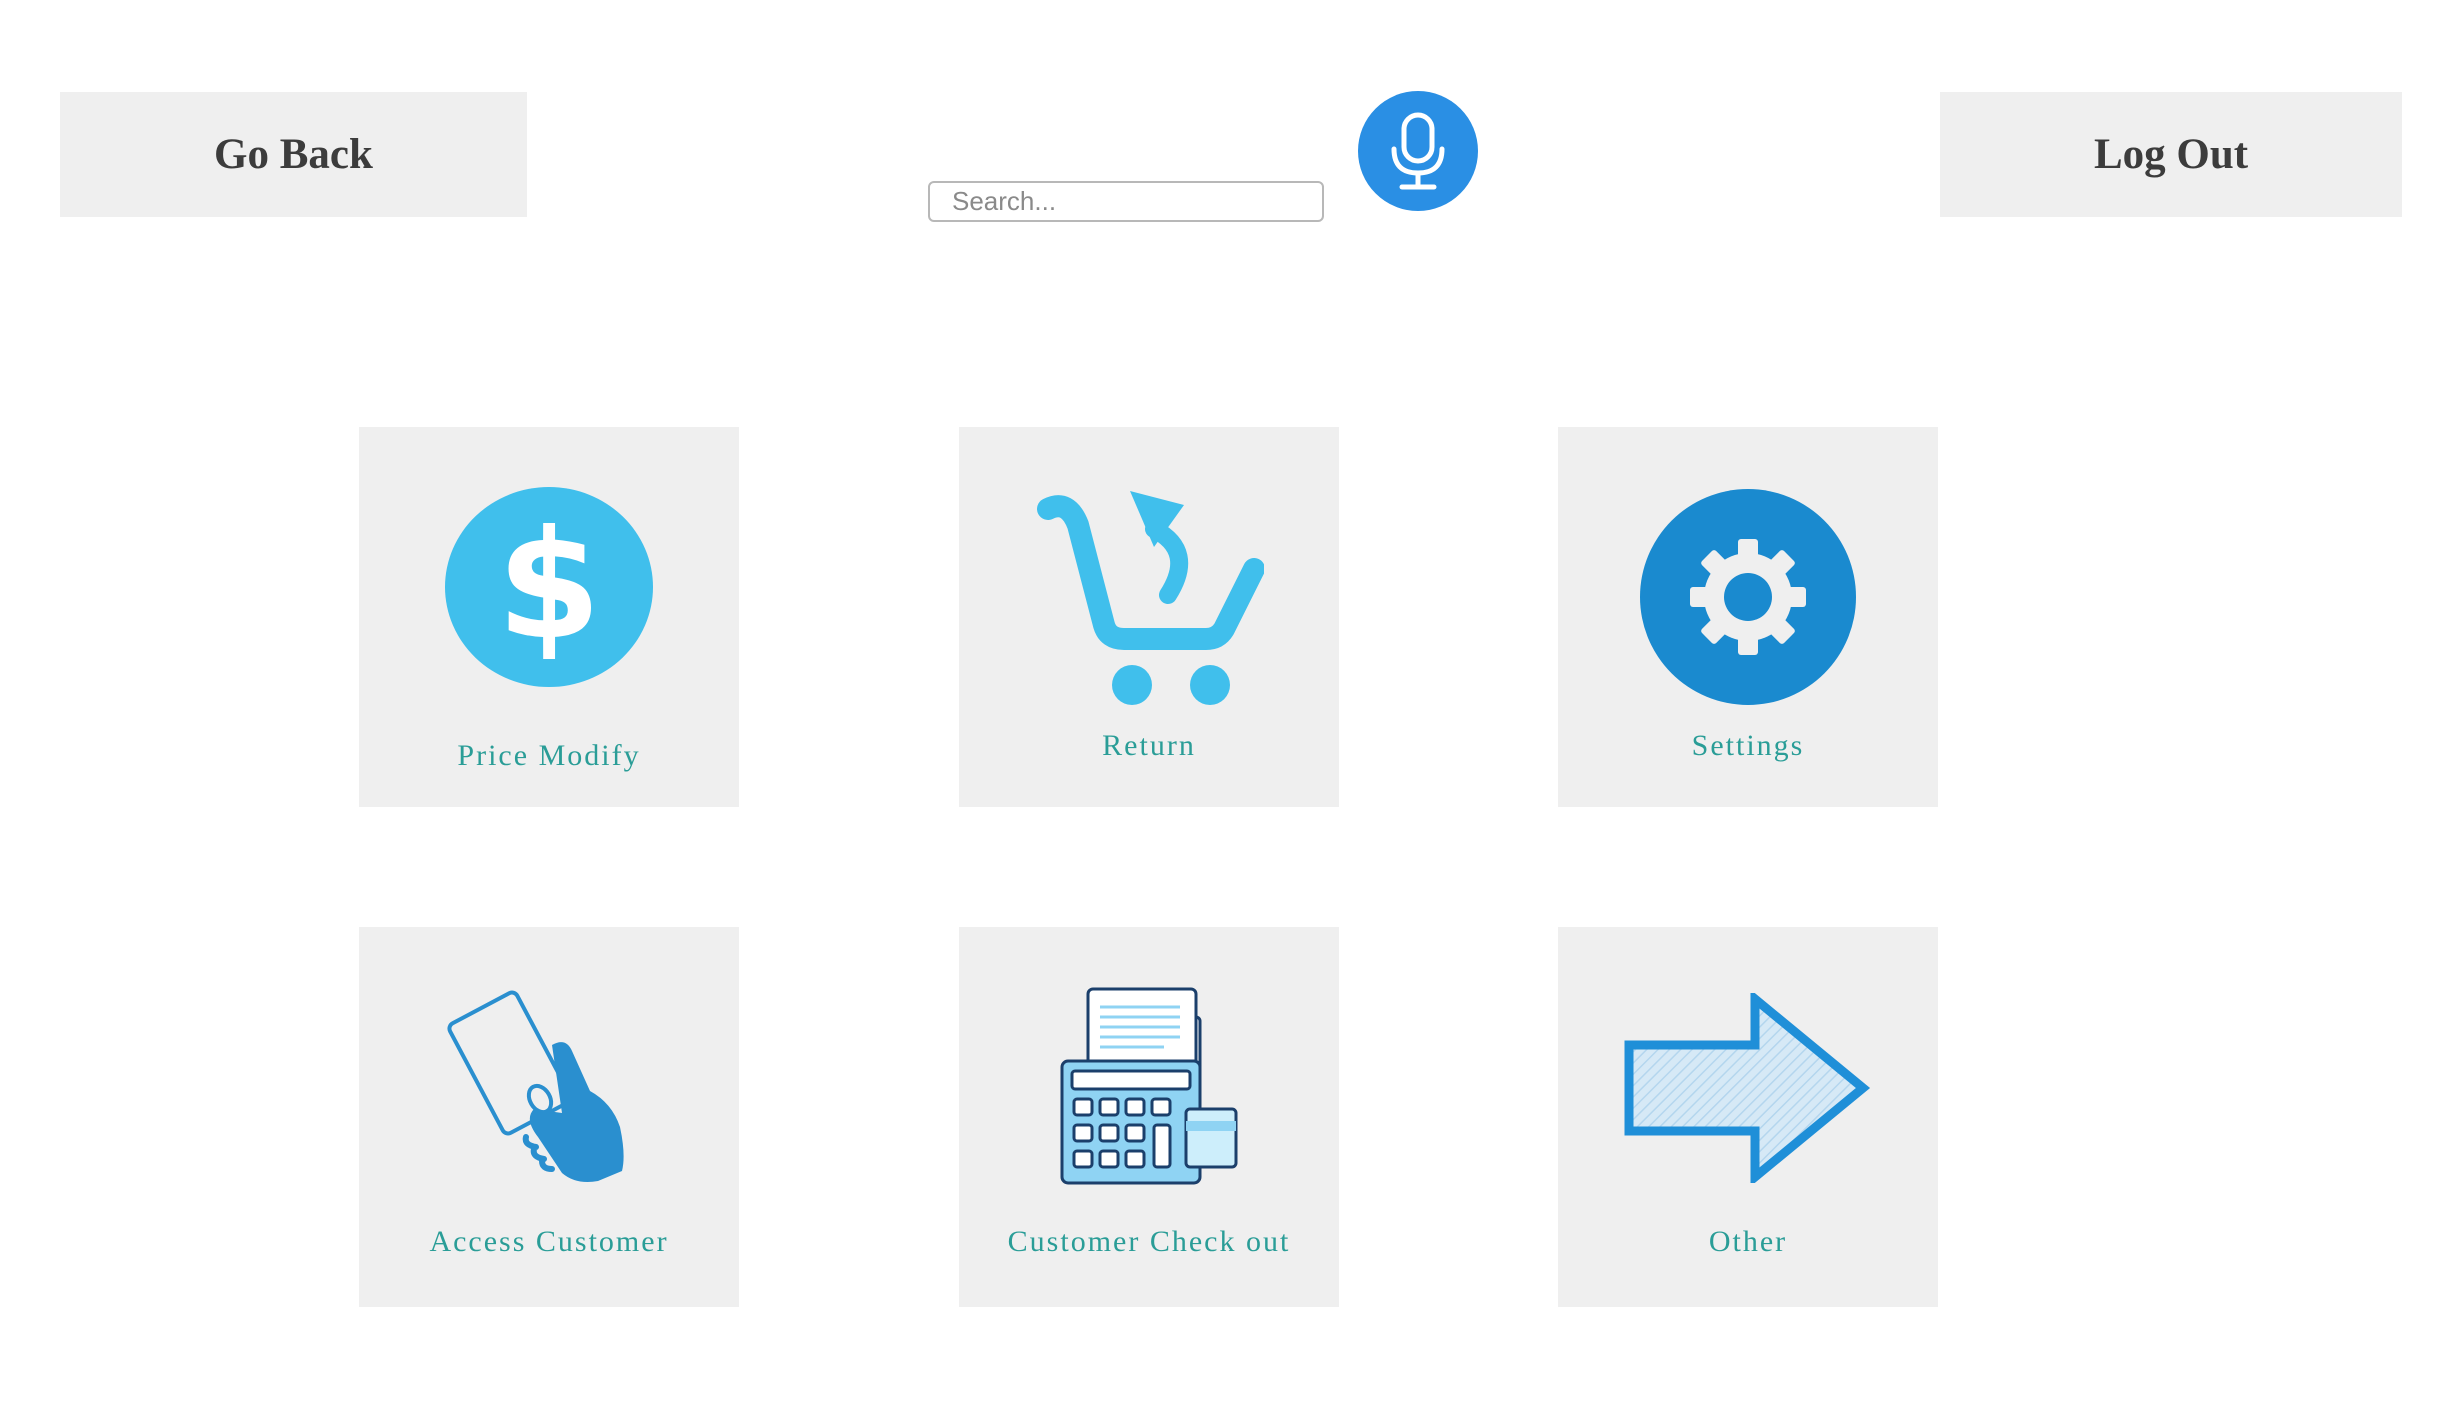 This screenshot has width=2462, height=1404. I want to click on tile-return: Return, so click(1149, 617).